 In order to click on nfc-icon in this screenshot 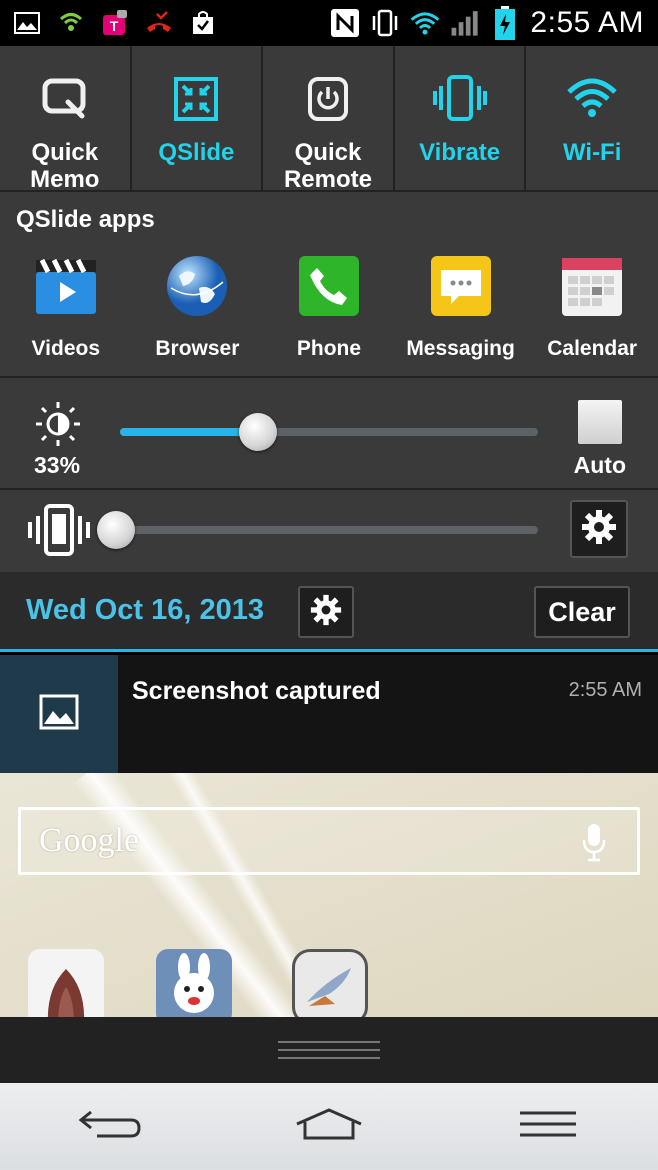, I will do `click(345, 23)`.